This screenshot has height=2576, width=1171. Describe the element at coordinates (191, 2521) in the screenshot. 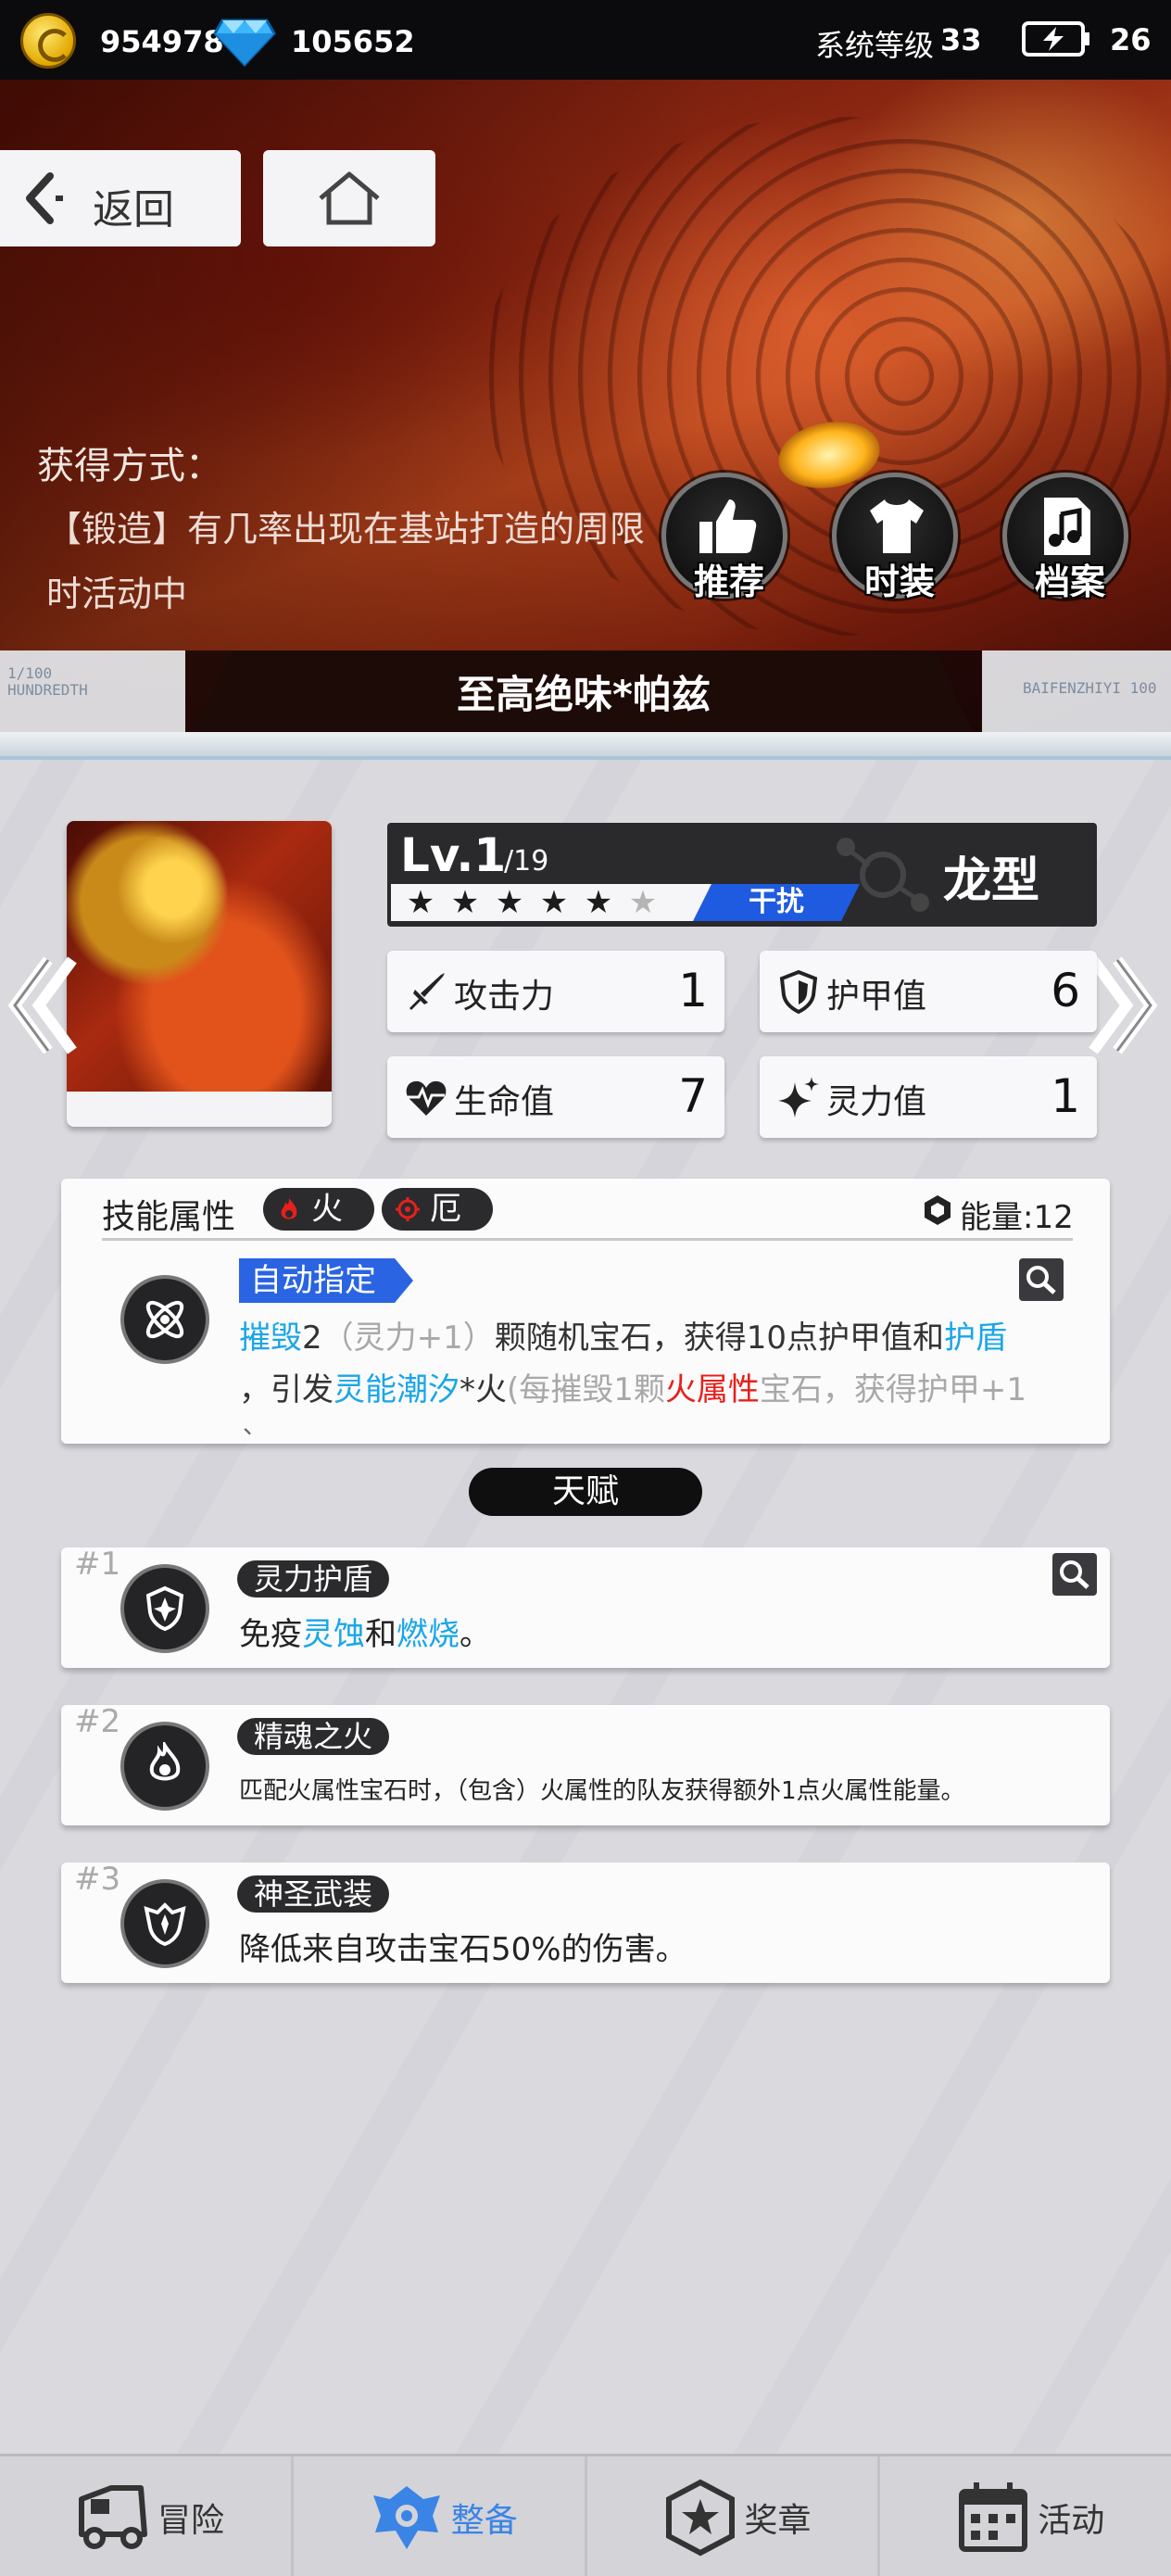

I see `nav-label: 冒险` at that location.